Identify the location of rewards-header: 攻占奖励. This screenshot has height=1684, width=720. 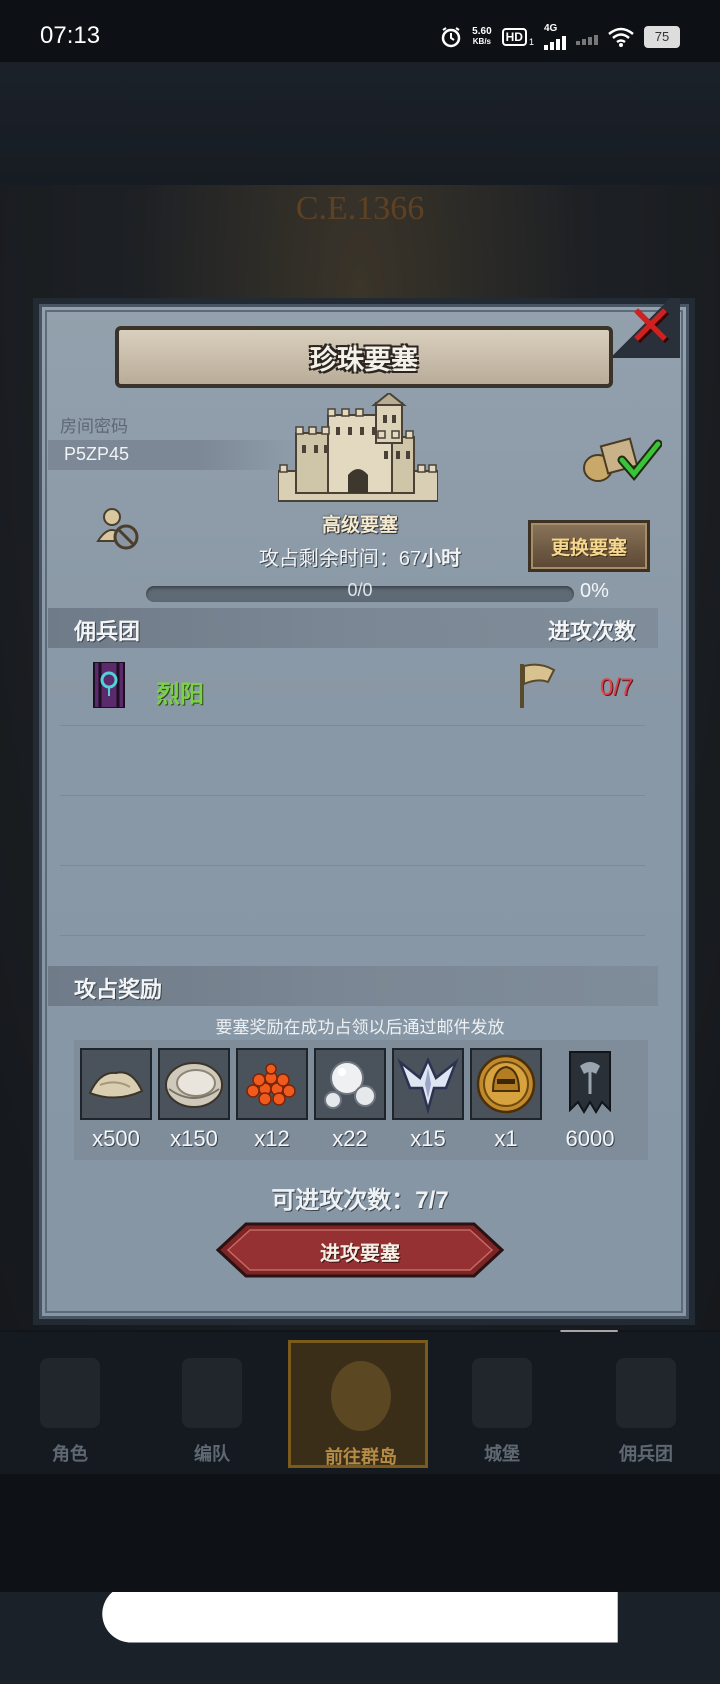
(118, 989).